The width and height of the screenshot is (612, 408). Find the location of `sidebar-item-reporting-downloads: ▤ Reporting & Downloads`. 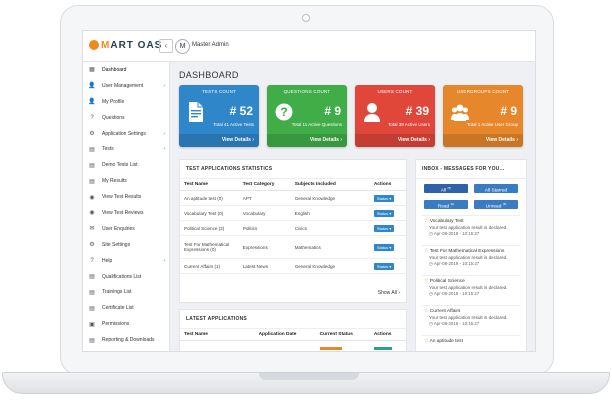

sidebar-item-reporting-downloads: ▤ Reporting & Downloads is located at coordinates (126, 340).